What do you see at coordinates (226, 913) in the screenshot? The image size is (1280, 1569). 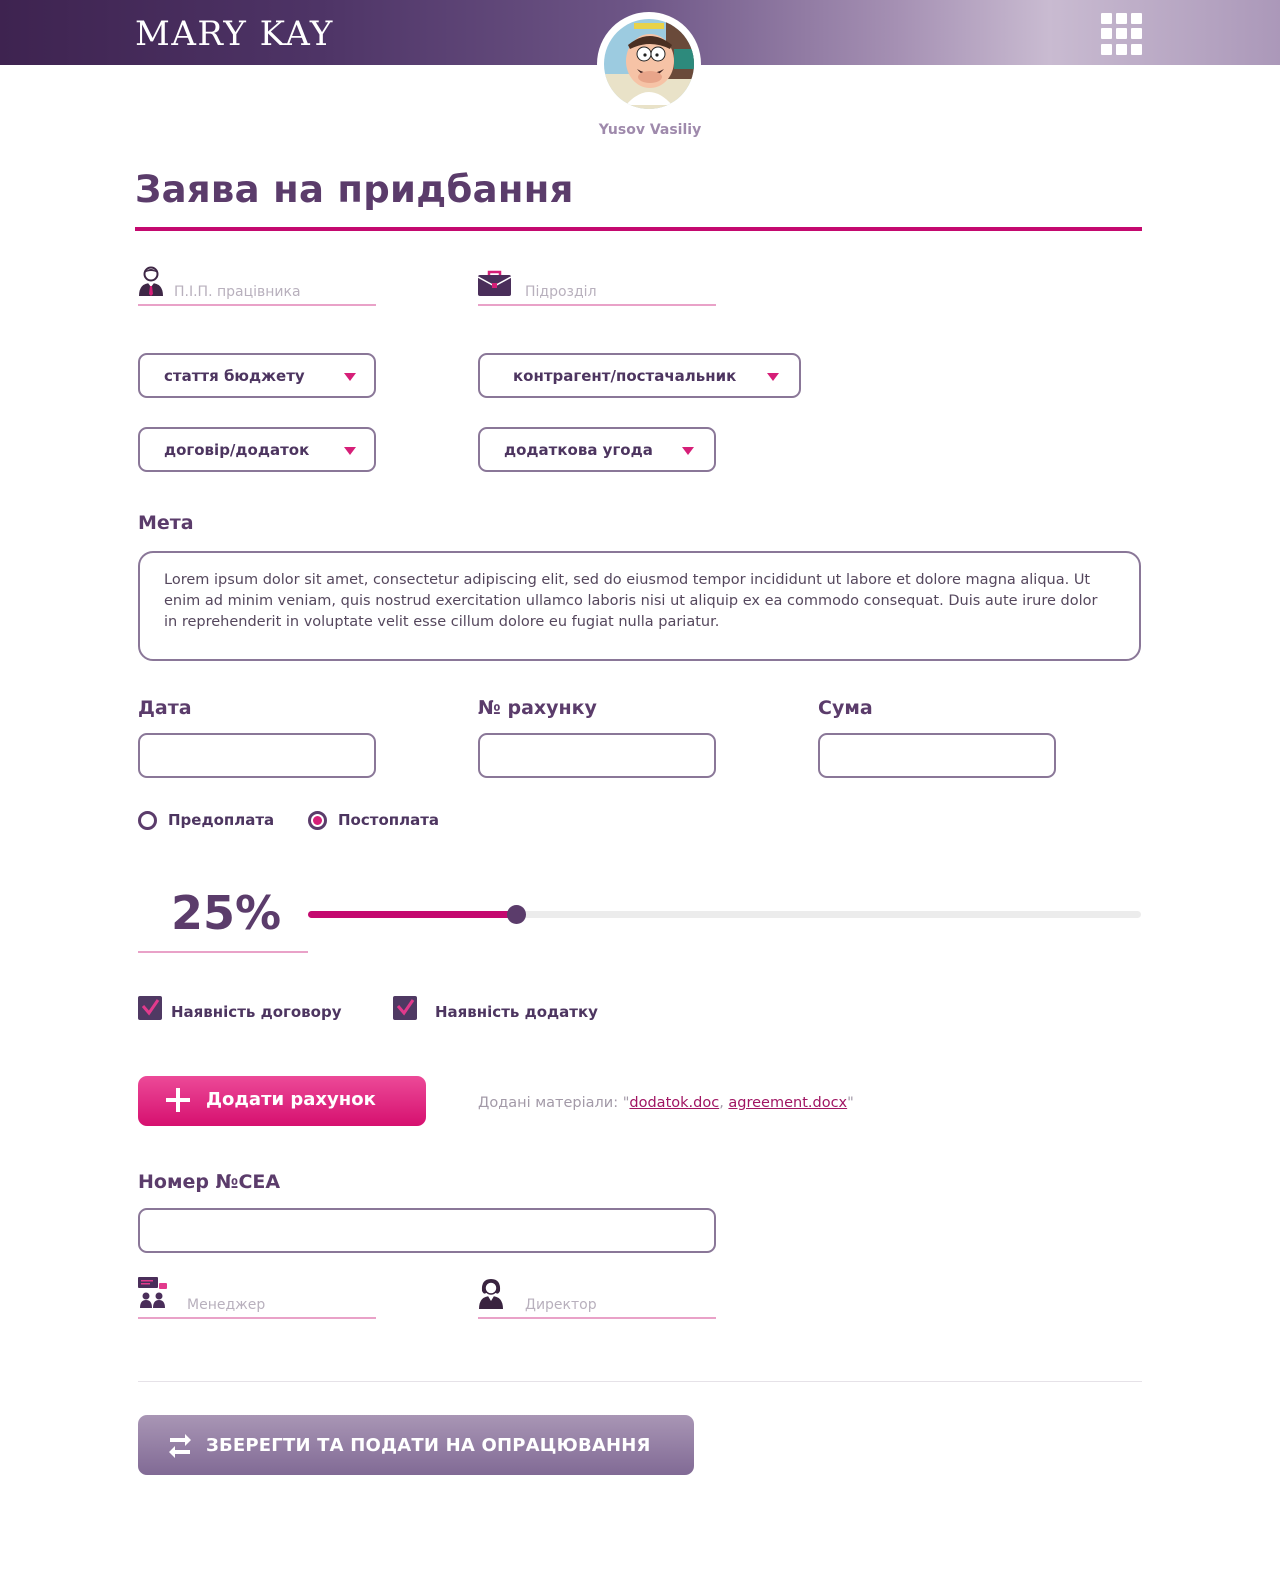 I see `percent-value: 25%` at bounding box center [226, 913].